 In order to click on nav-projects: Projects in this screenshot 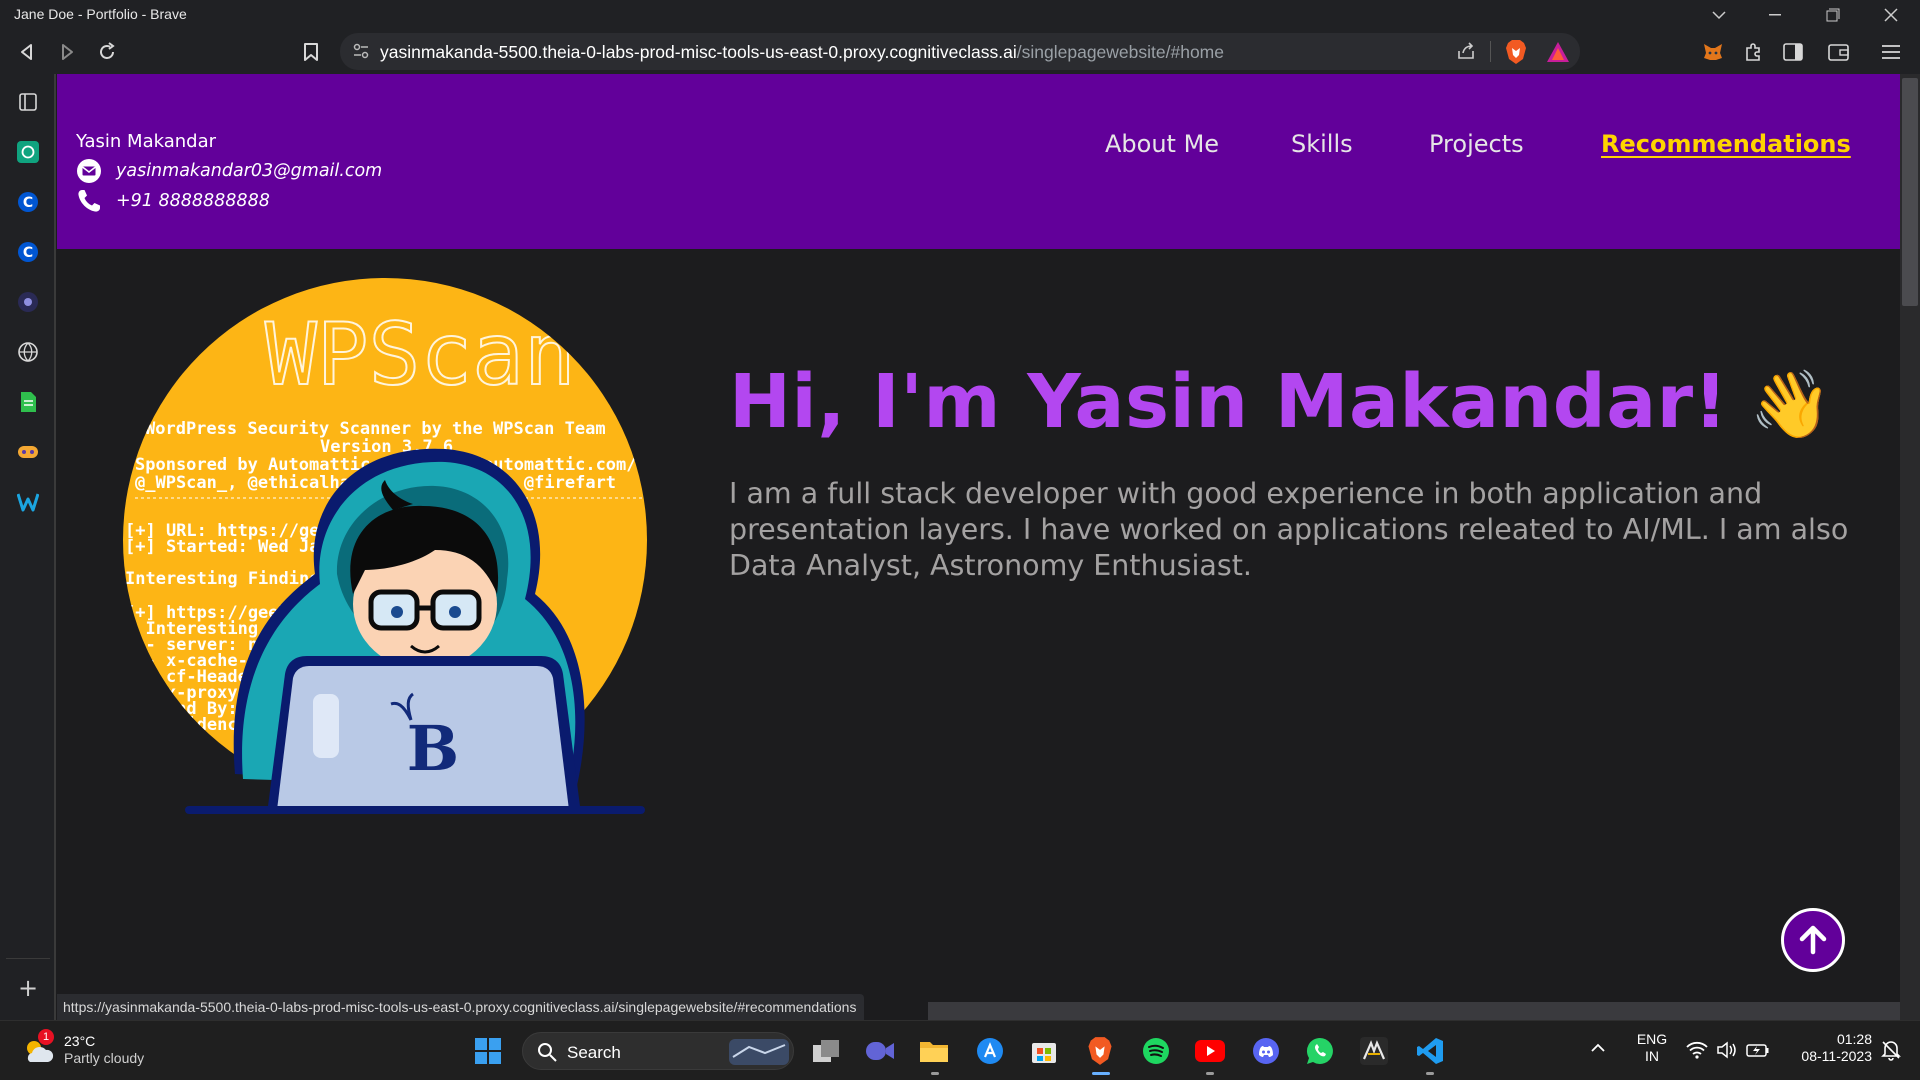, I will do `click(1476, 144)`.